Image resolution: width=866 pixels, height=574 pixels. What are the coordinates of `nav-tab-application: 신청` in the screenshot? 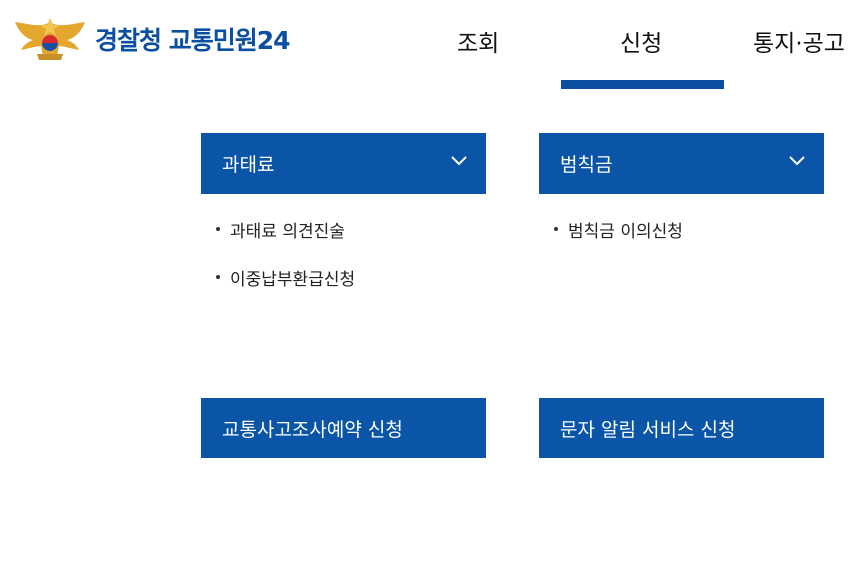 It's located at (641, 41).